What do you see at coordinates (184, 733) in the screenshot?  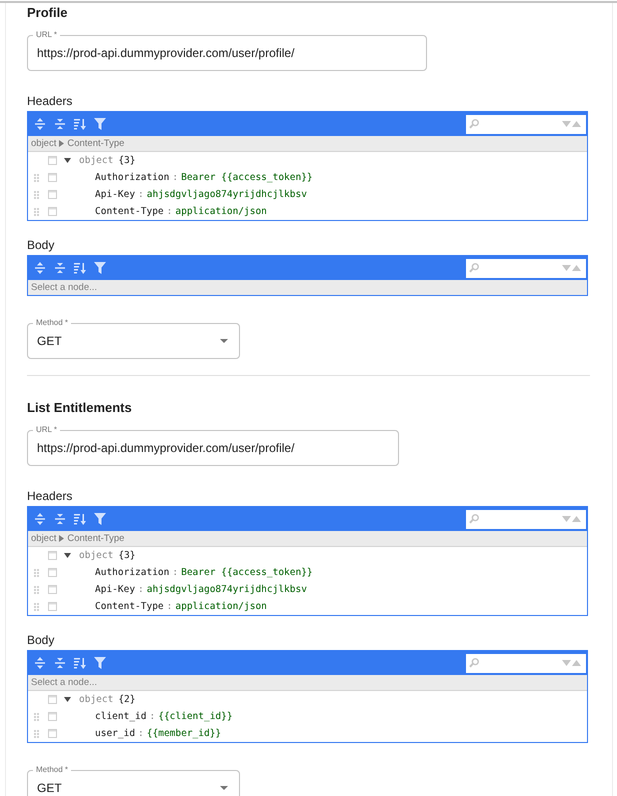 I see `field-value: {{member_id}}` at bounding box center [184, 733].